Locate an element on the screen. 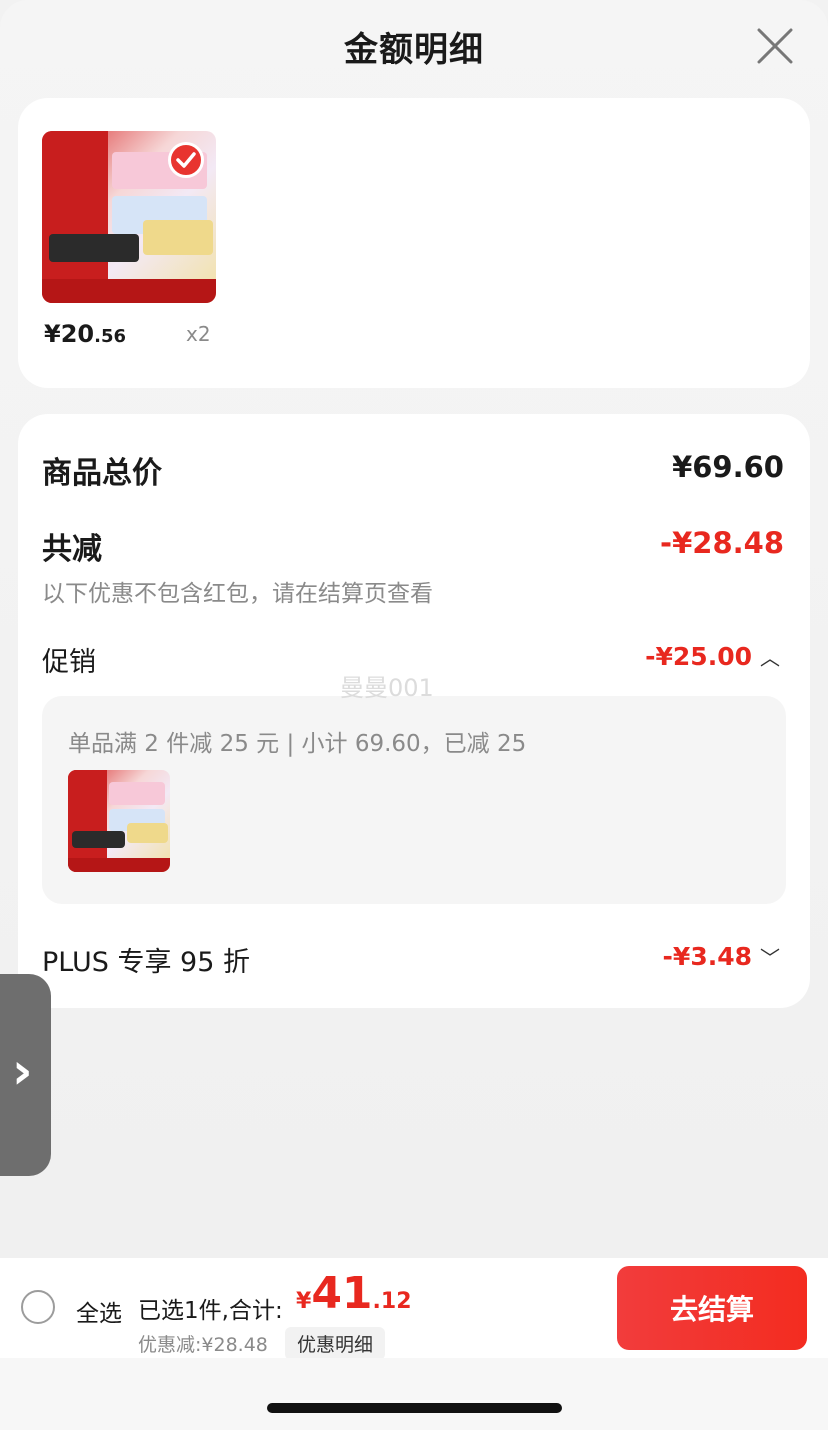  reduce-value: -¥28.48 is located at coordinates (722, 543).